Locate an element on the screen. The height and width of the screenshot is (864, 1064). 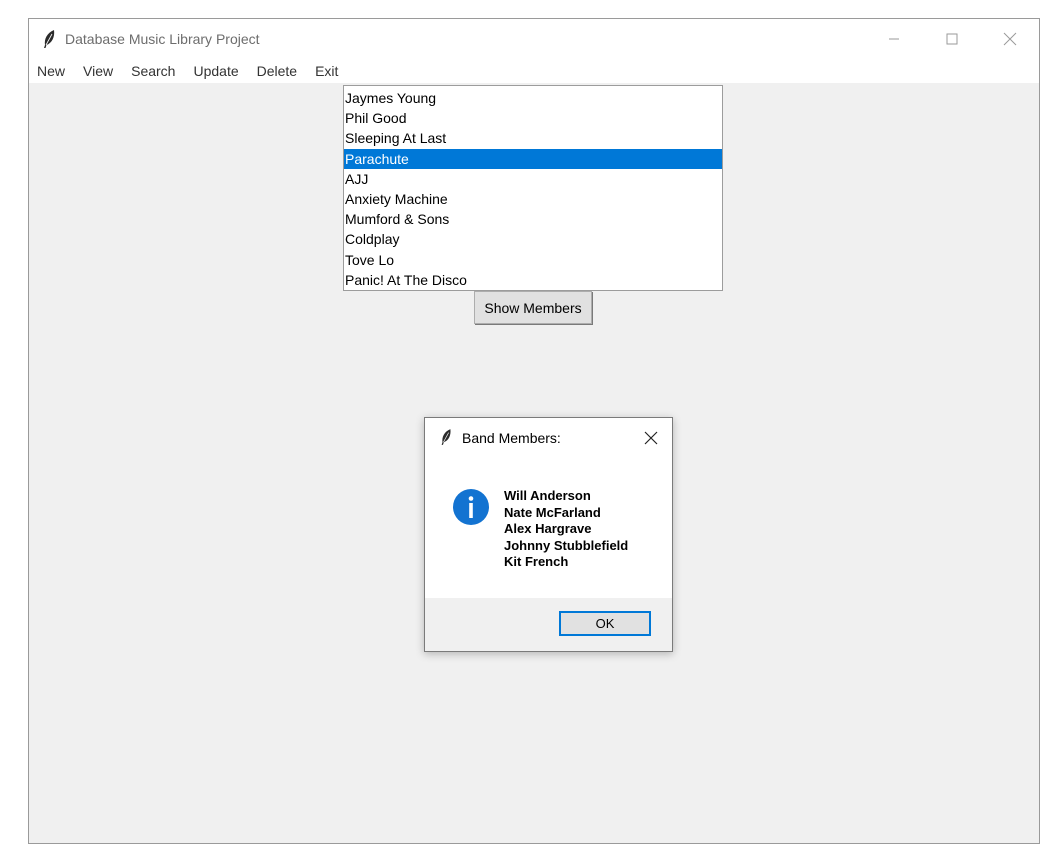
minimize-icon is located at coordinates (894, 39).